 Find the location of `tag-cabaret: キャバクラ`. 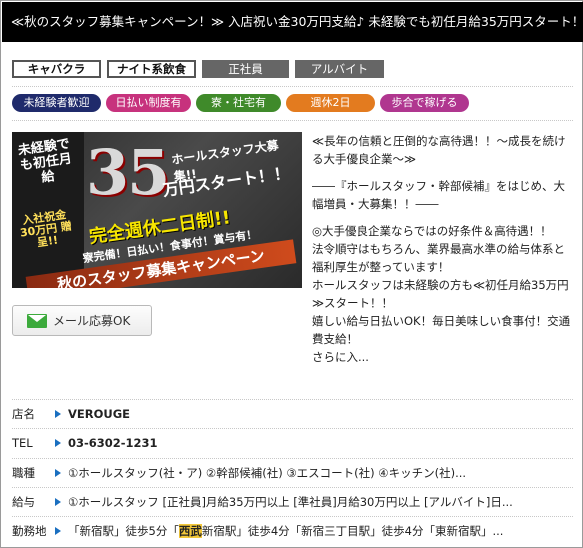

tag-cabaret: キャバクラ is located at coordinates (56, 69).